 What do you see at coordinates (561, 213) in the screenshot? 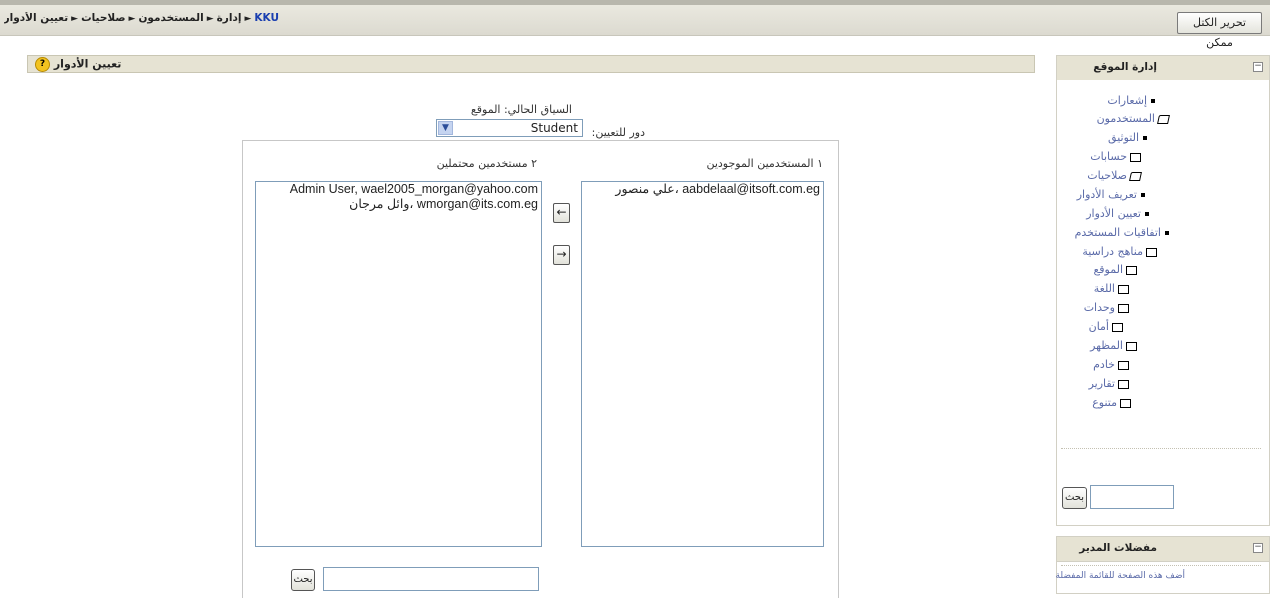
I see `add-user-button: ←` at bounding box center [561, 213].